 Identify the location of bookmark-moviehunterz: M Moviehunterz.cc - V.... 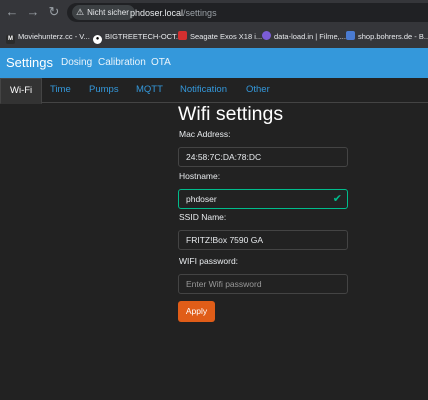
(48, 37).